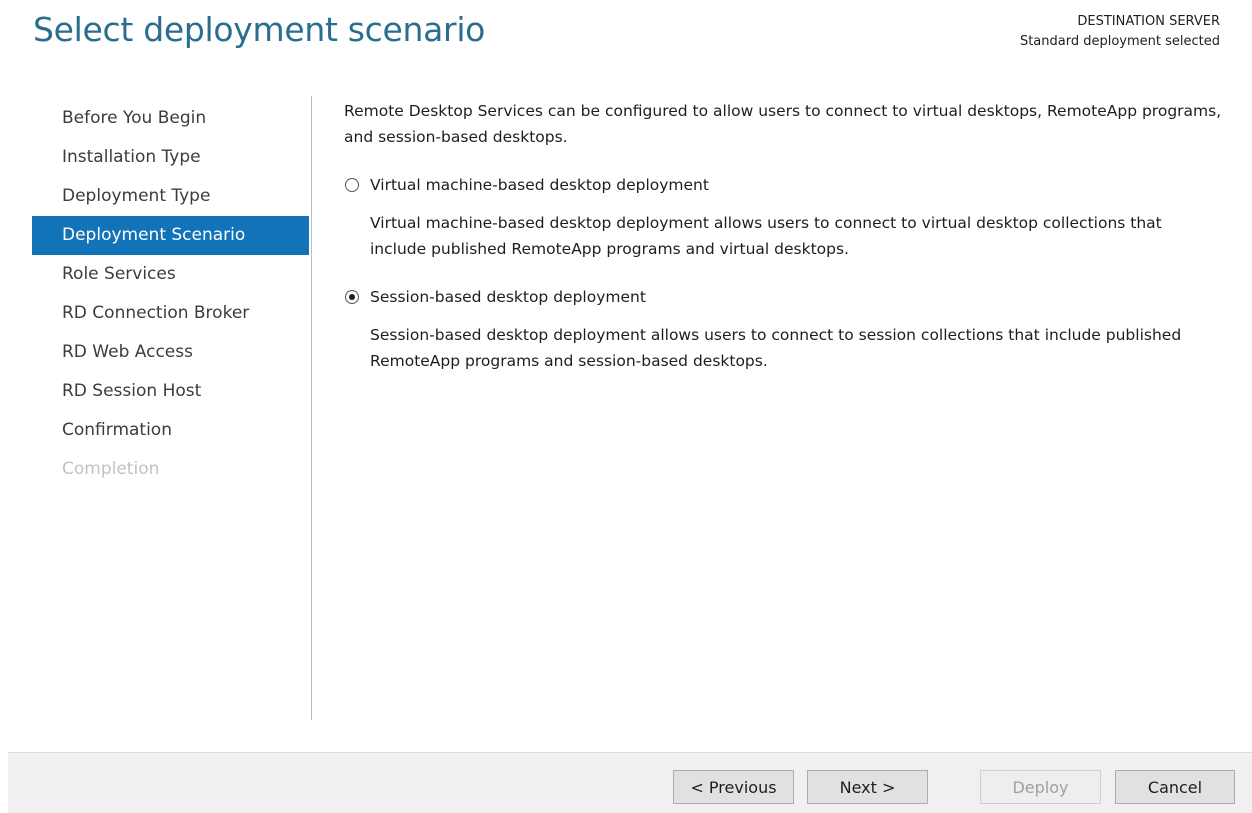 This screenshot has height=813, width=1252. What do you see at coordinates (111, 469) in the screenshot?
I see `nav-item-completion: Completion` at bounding box center [111, 469].